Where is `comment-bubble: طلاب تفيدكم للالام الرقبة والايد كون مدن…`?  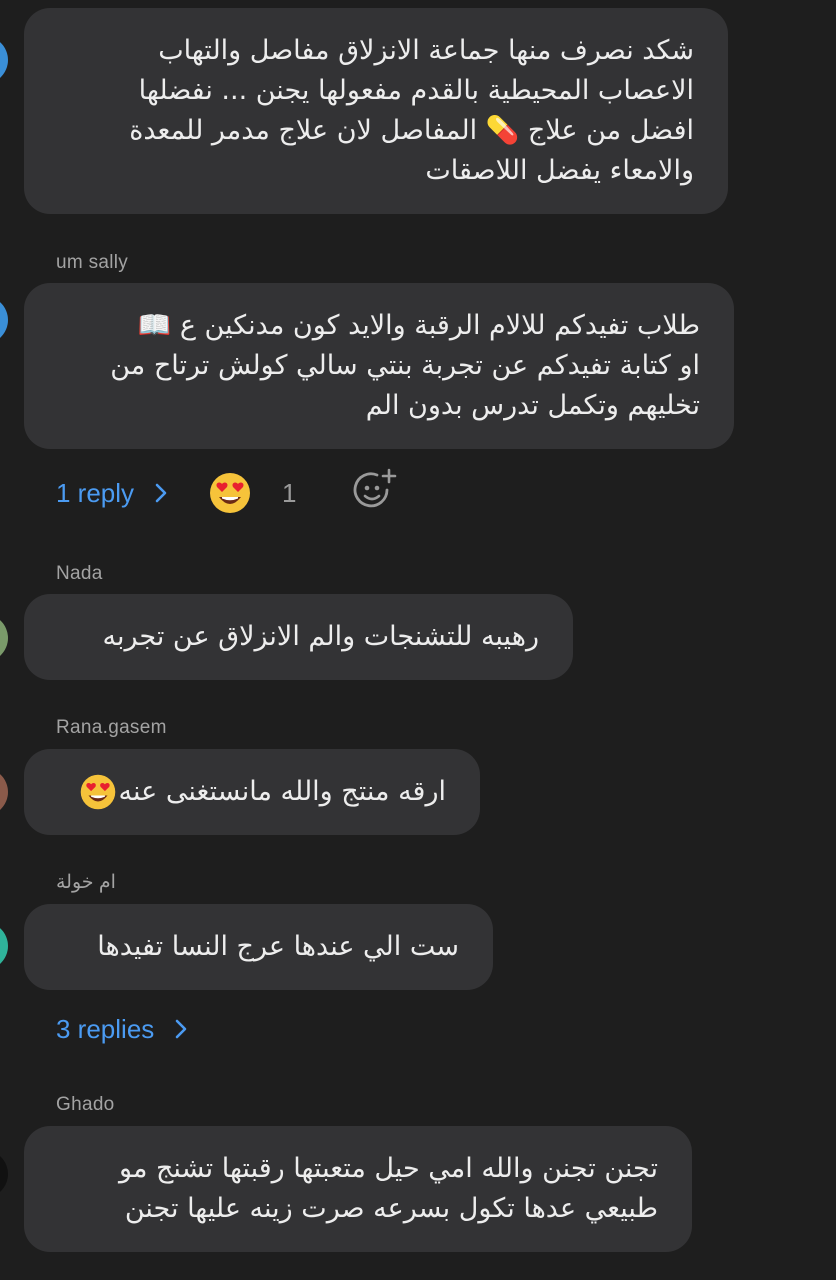
comment-bubble: طلاب تفيدكم للالام الرقبة والايد كون مدن… is located at coordinates (379, 366).